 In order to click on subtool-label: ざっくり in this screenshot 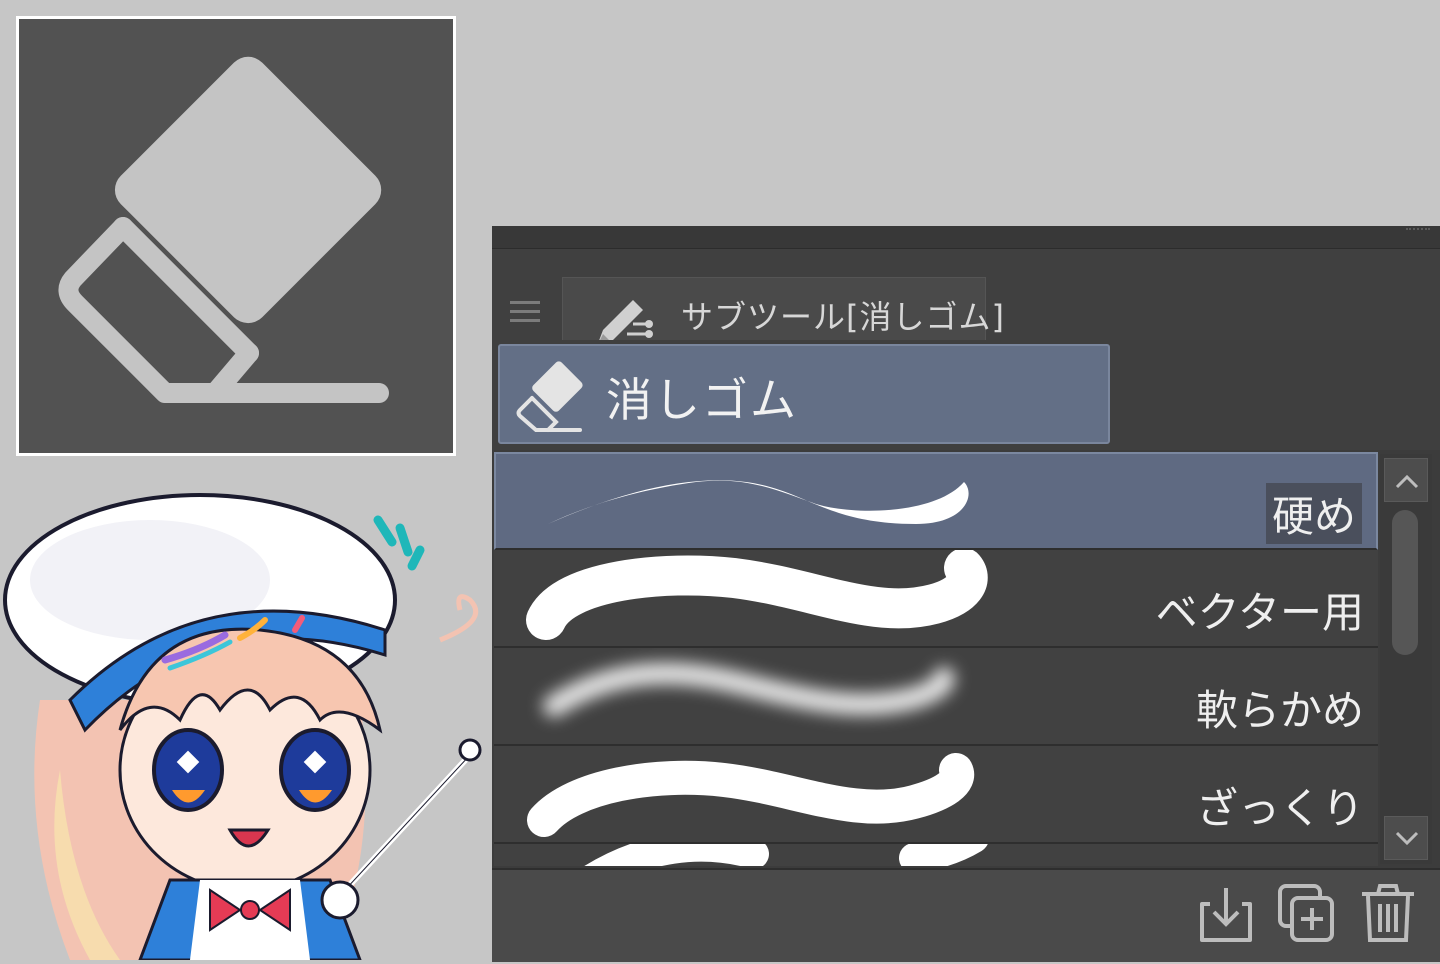, I will do `click(1279, 808)`.